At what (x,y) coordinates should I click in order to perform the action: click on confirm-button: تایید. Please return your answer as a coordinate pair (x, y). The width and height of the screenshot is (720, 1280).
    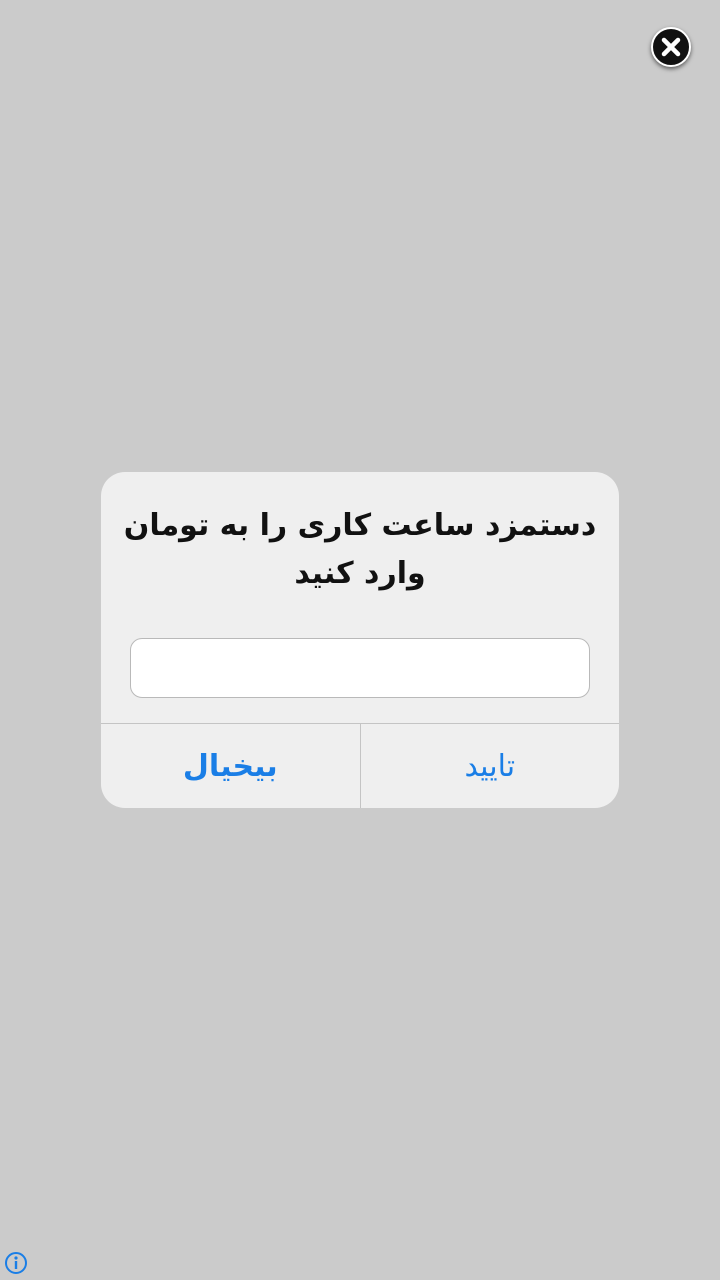
    Looking at the image, I should click on (490, 766).